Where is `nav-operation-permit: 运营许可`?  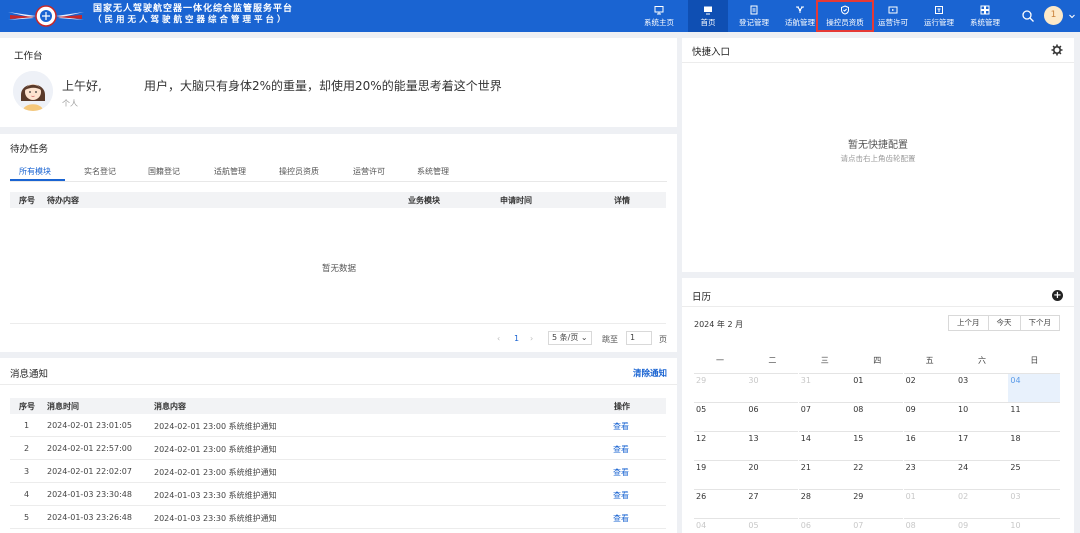
nav-operation-permit: 运营许可 is located at coordinates (893, 16).